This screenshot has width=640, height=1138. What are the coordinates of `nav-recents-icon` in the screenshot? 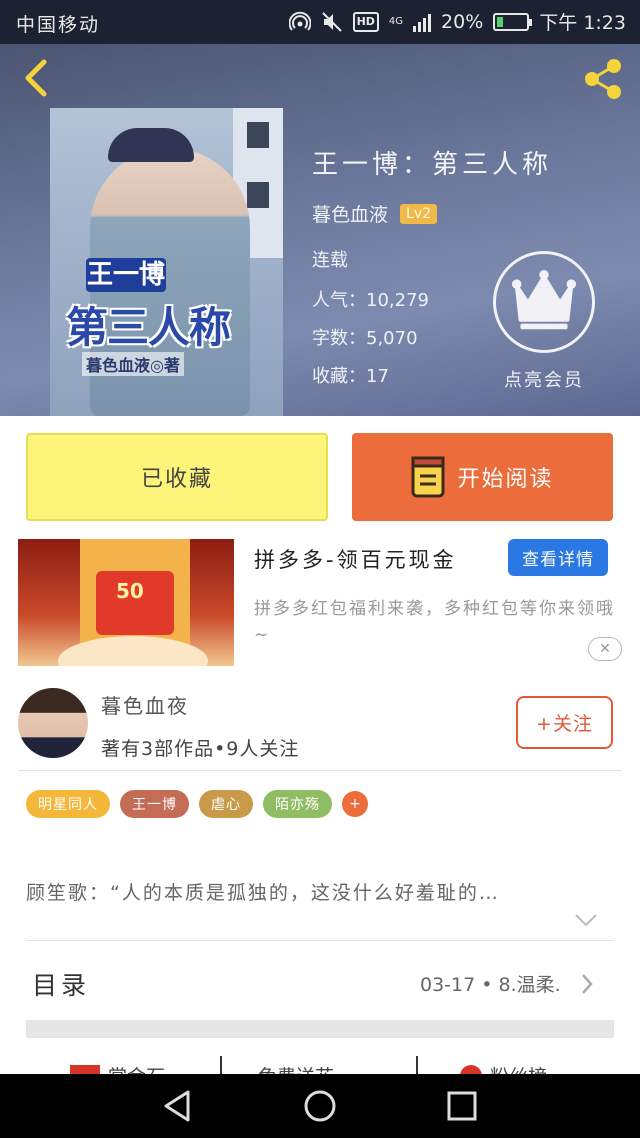 It's located at (462, 1106).